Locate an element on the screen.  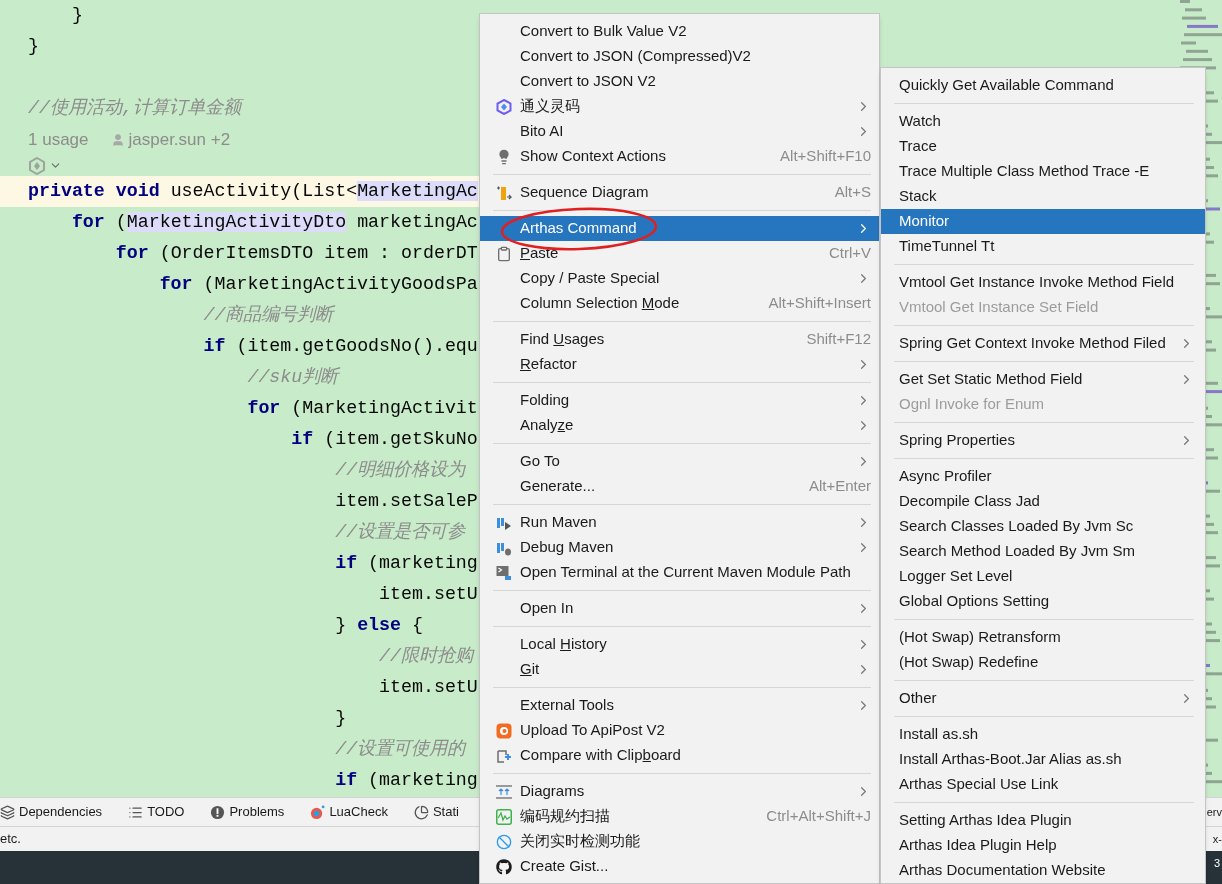
menu-item: Copy / Paste Special is located at coordinates (679, 278).